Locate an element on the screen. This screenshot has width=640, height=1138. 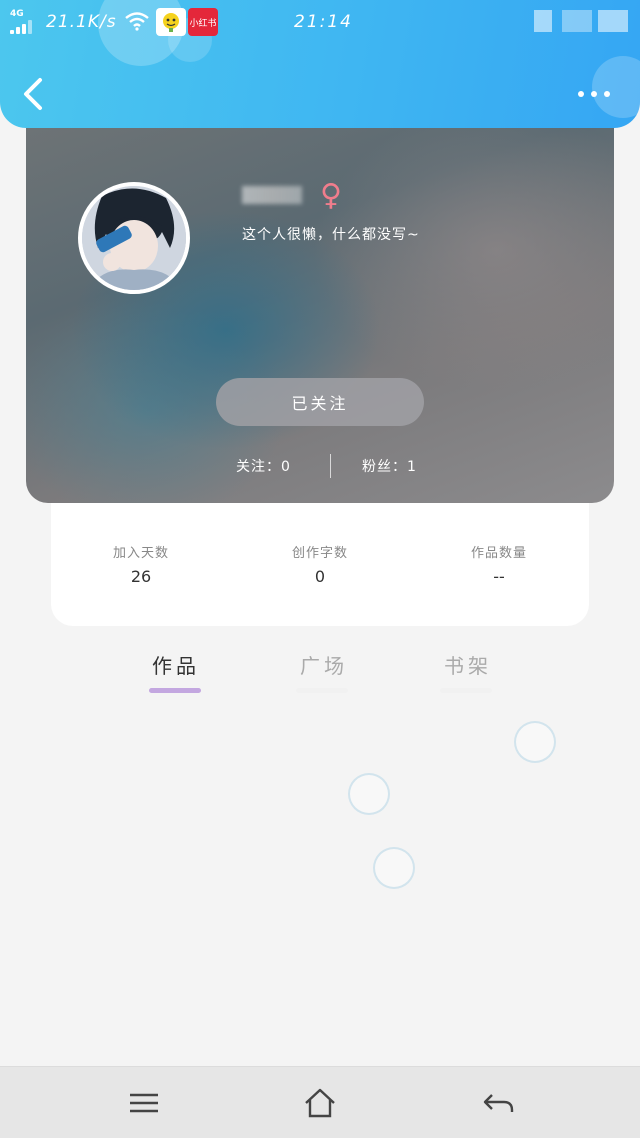
home-icon is located at coordinates (320, 1103).